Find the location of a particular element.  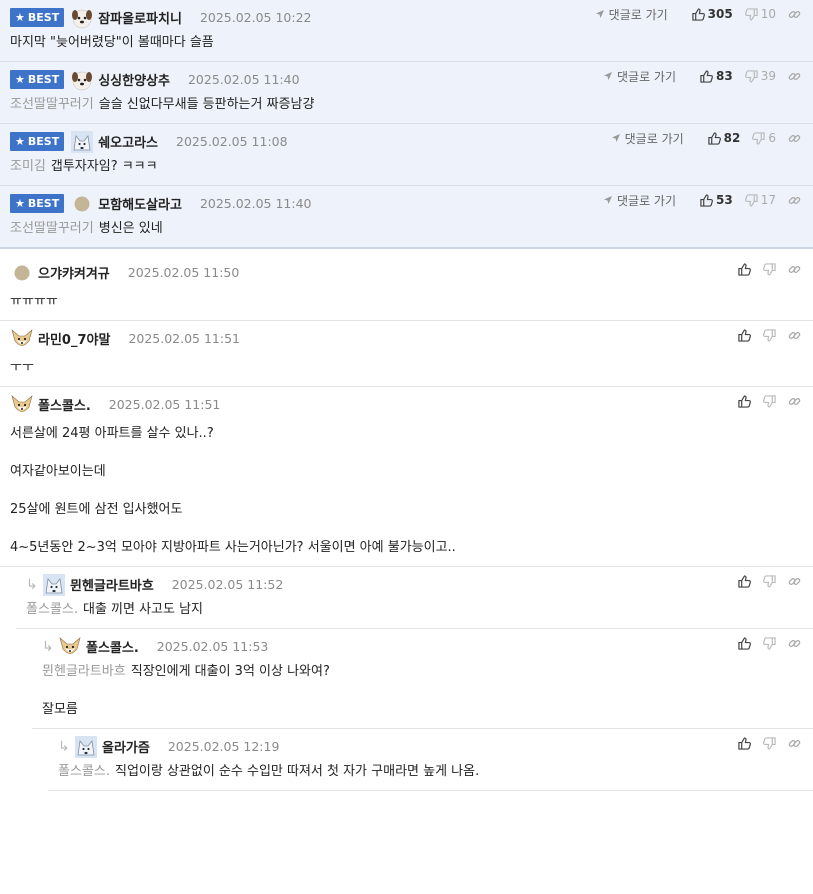

like-button: 83 is located at coordinates (716, 76).